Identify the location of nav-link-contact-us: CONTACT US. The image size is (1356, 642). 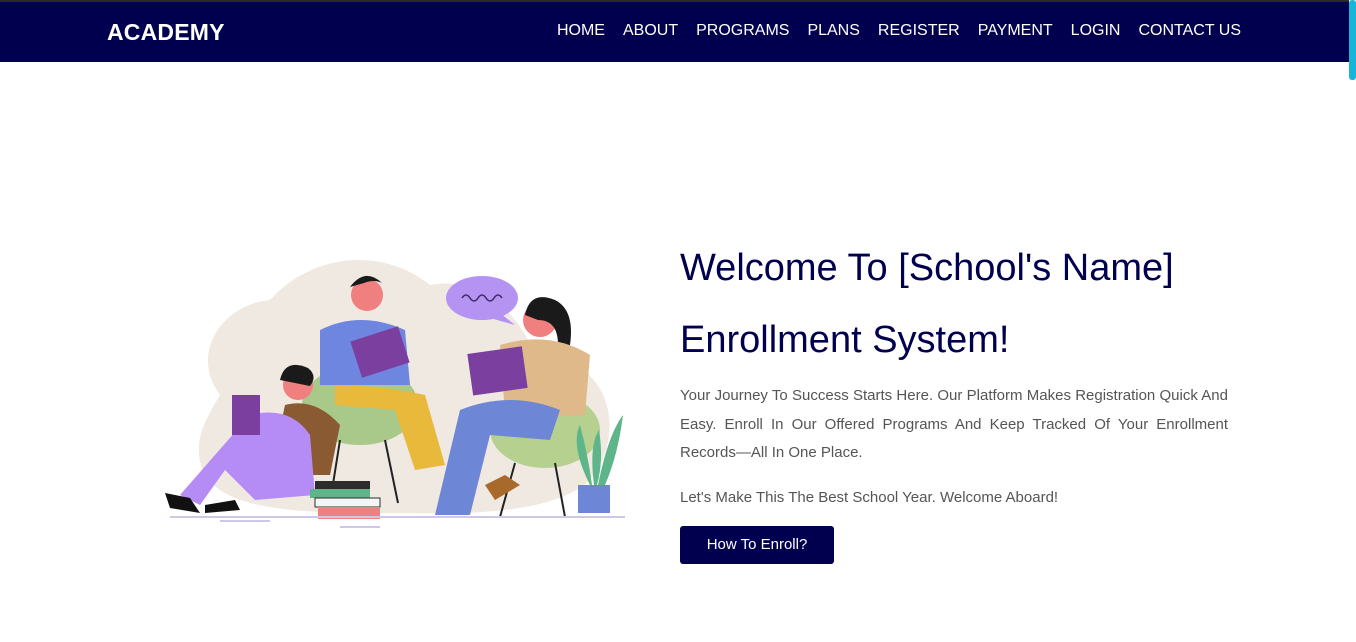
(1189, 30).